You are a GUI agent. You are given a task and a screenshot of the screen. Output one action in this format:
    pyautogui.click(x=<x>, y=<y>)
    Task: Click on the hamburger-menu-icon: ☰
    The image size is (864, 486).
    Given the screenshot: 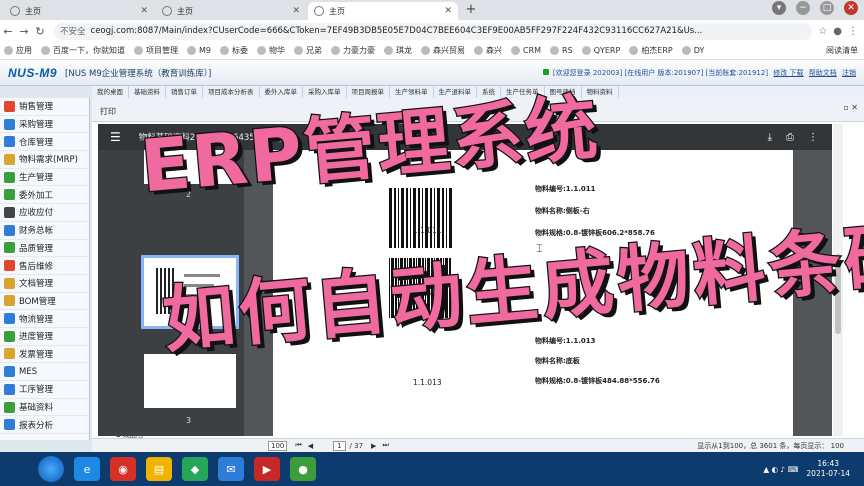 What is the action you would take?
    pyautogui.click(x=115, y=137)
    